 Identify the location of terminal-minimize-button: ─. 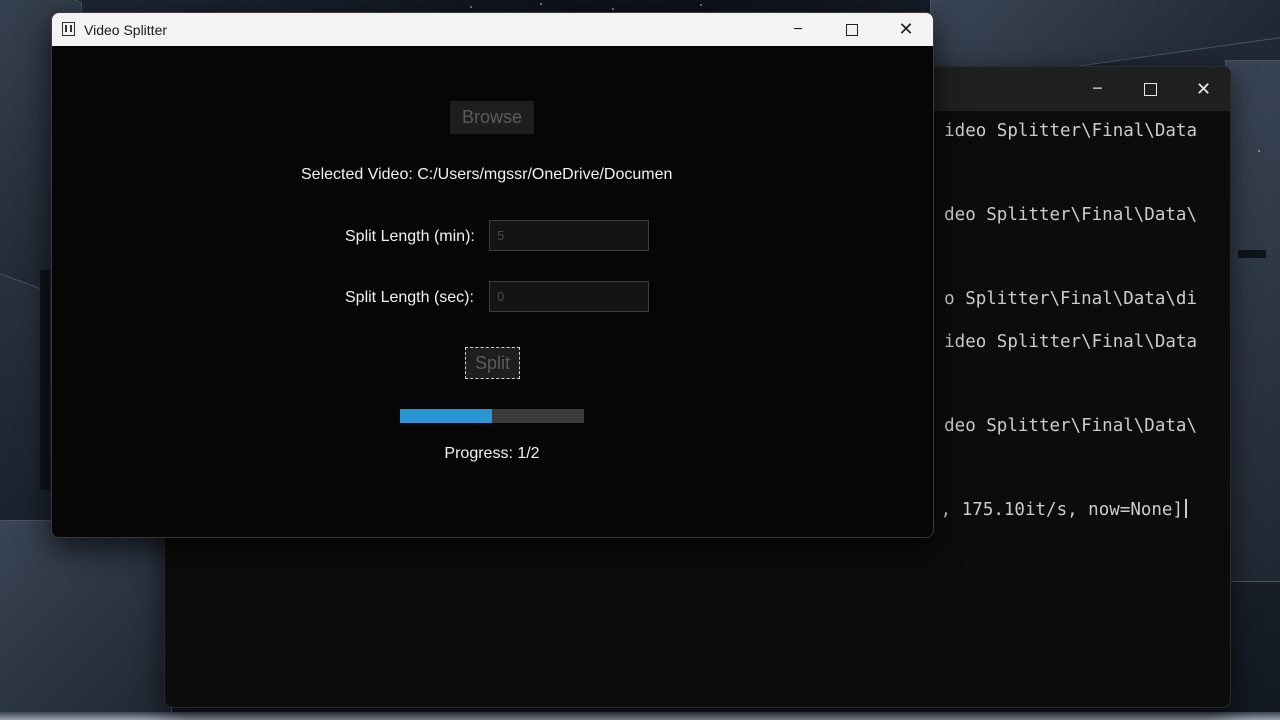
(1097, 89).